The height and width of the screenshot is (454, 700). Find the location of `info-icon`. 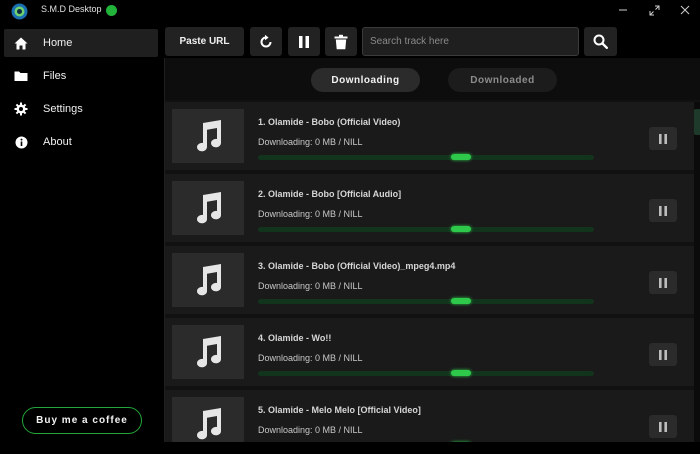

info-icon is located at coordinates (21, 142).